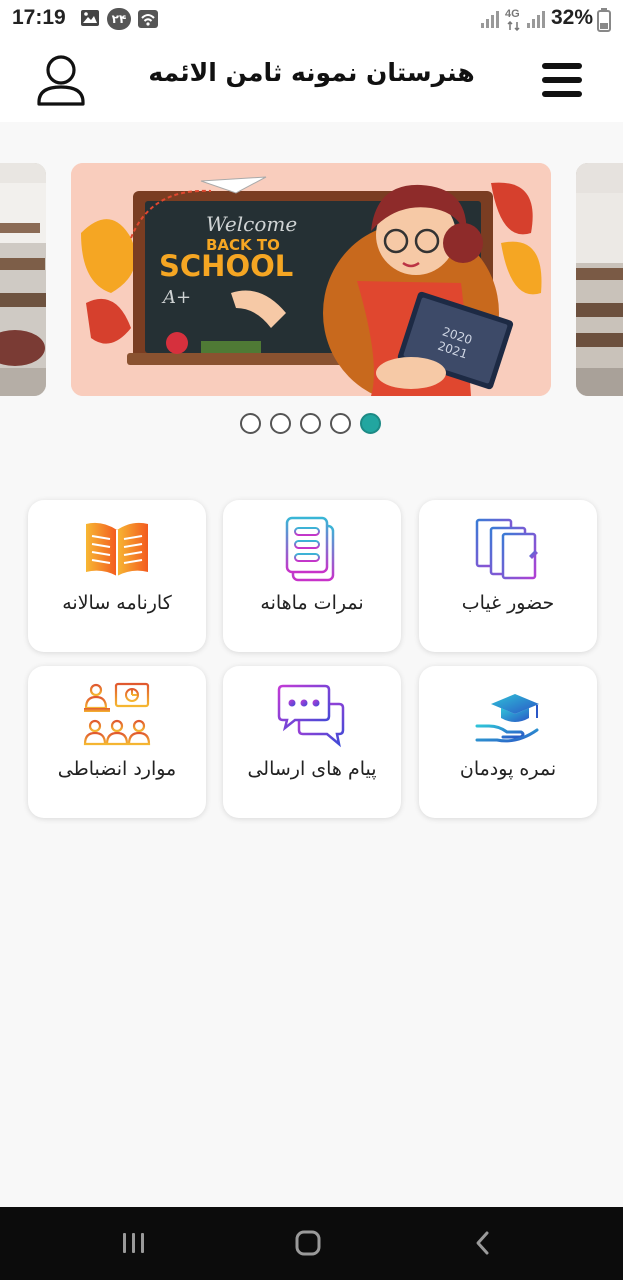  What do you see at coordinates (312, 603) in the screenshot?
I see `monthly-grades-label: نمرات ماهانه` at bounding box center [312, 603].